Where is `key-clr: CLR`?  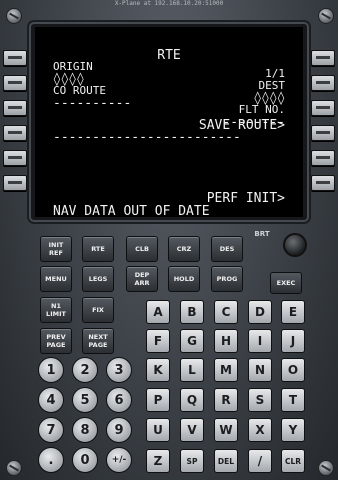 key-clr: CLR is located at coordinates (293, 461).